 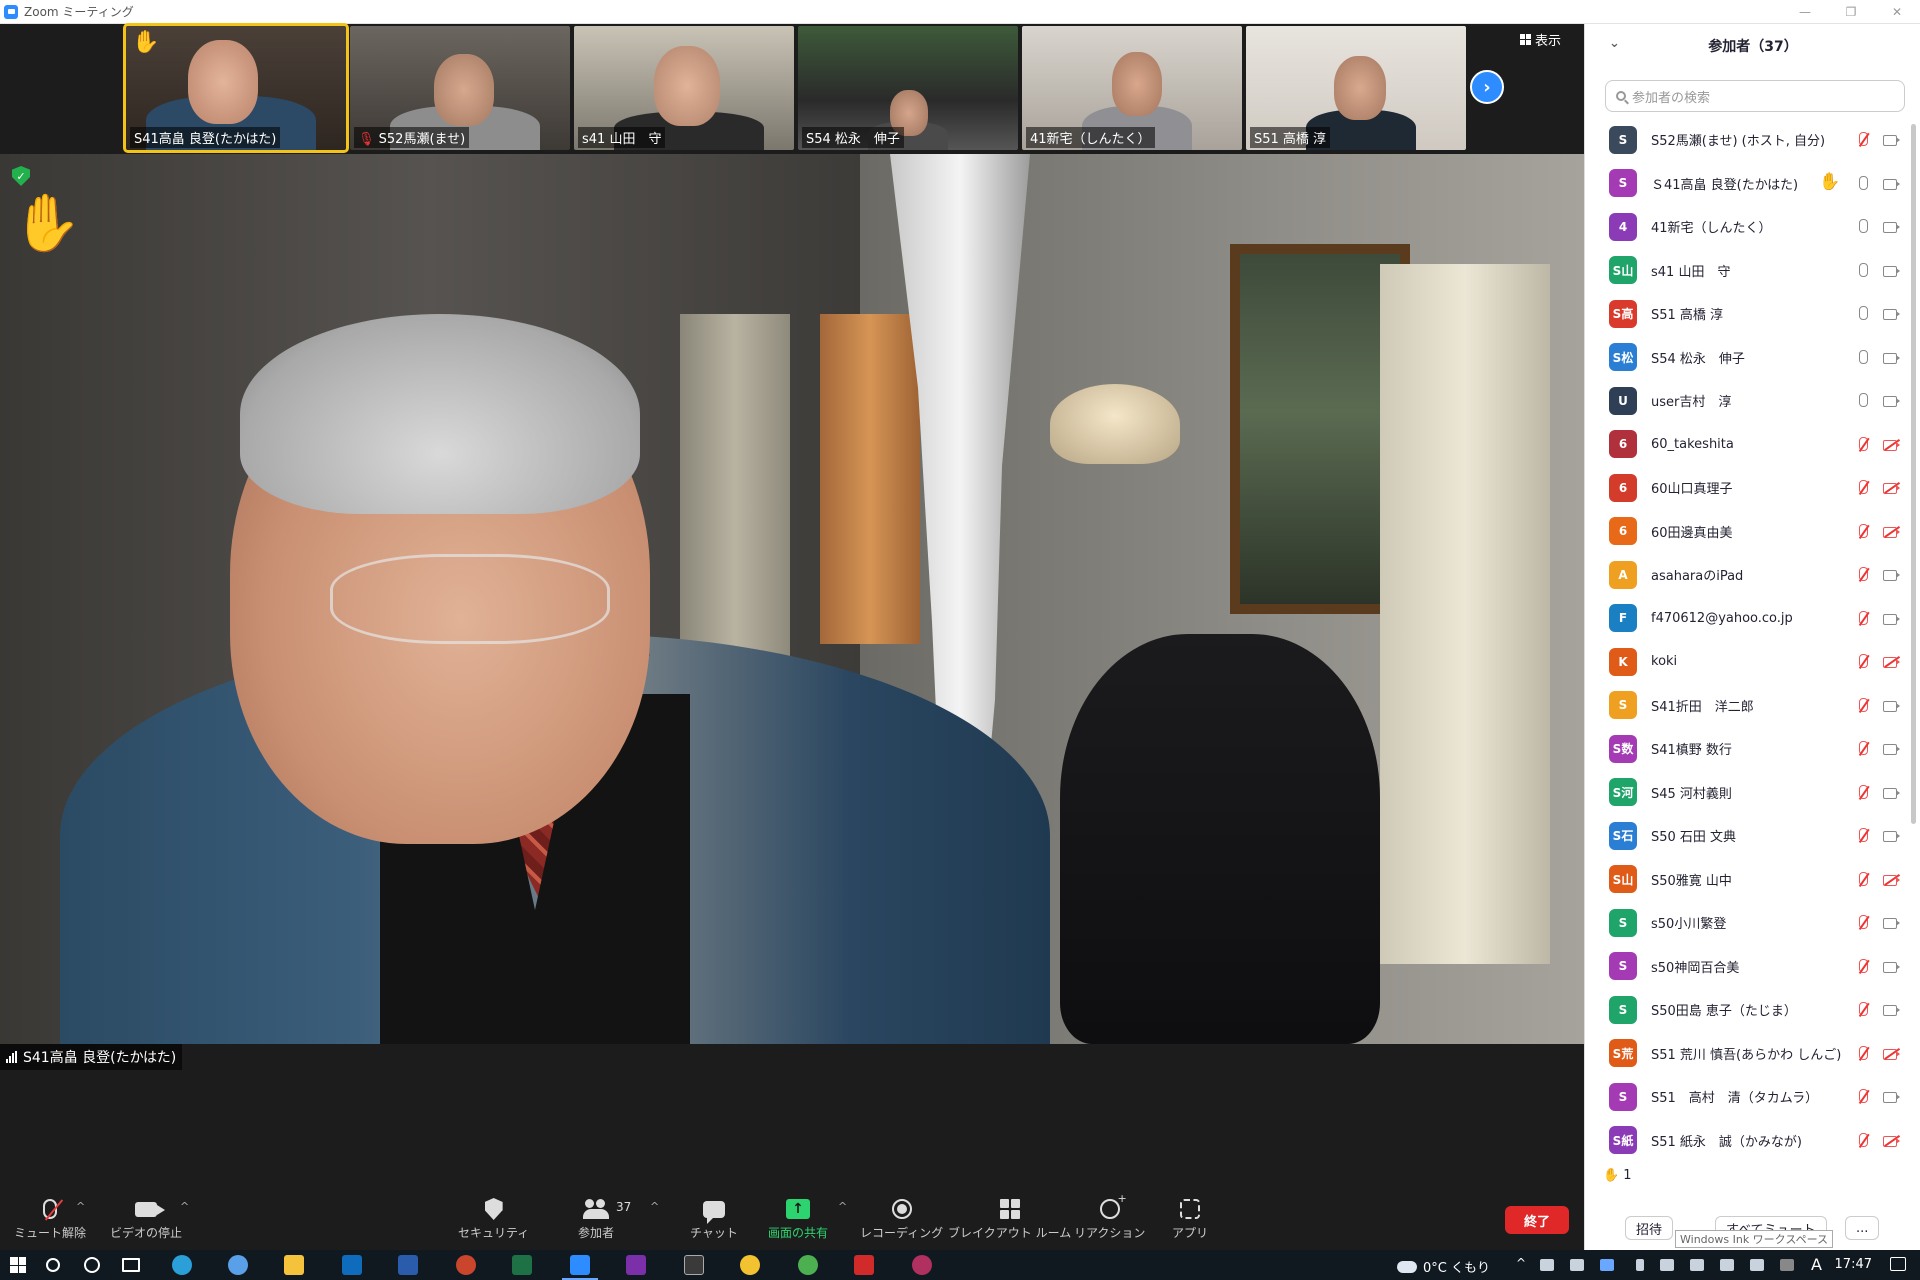 What do you see at coordinates (131, 1265) in the screenshot?
I see `task-view-icon` at bounding box center [131, 1265].